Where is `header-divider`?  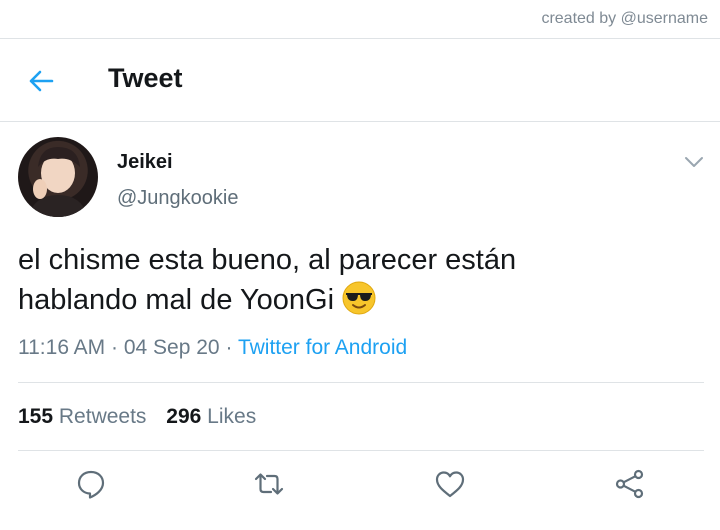
header-divider is located at coordinates (360, 121).